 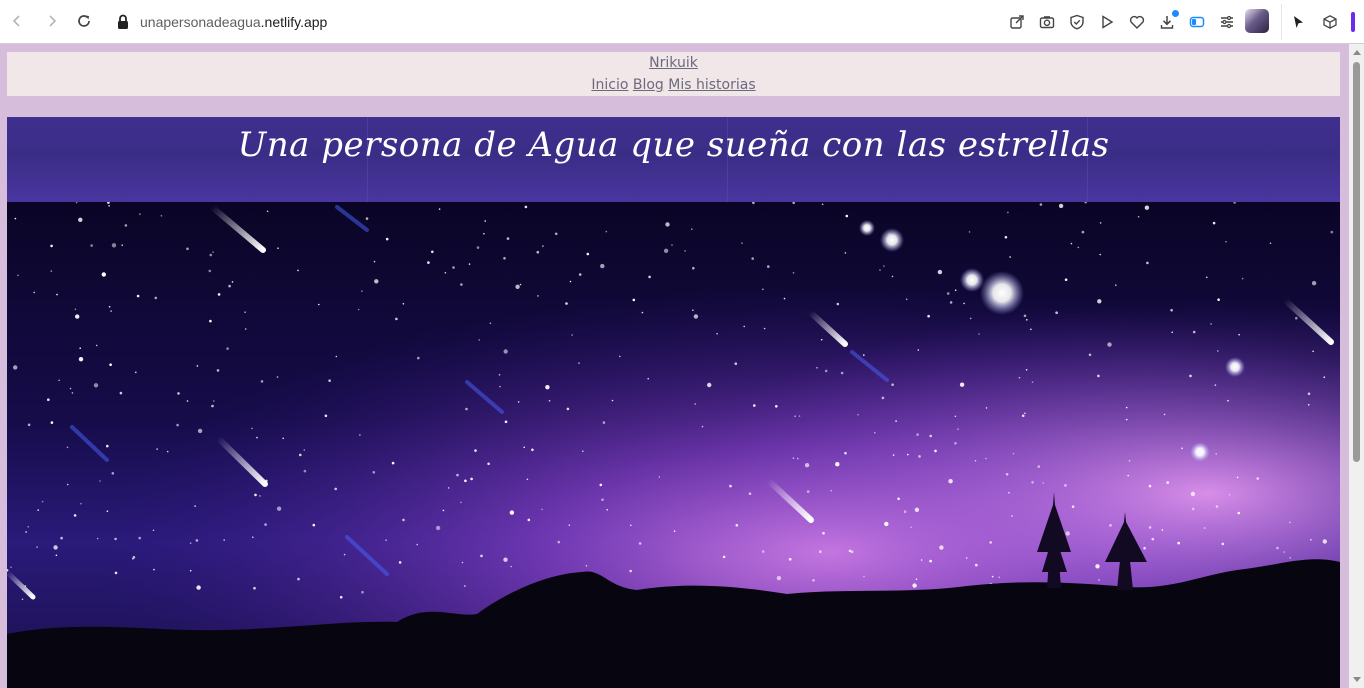 I want to click on forward-icon, so click(x=52, y=21).